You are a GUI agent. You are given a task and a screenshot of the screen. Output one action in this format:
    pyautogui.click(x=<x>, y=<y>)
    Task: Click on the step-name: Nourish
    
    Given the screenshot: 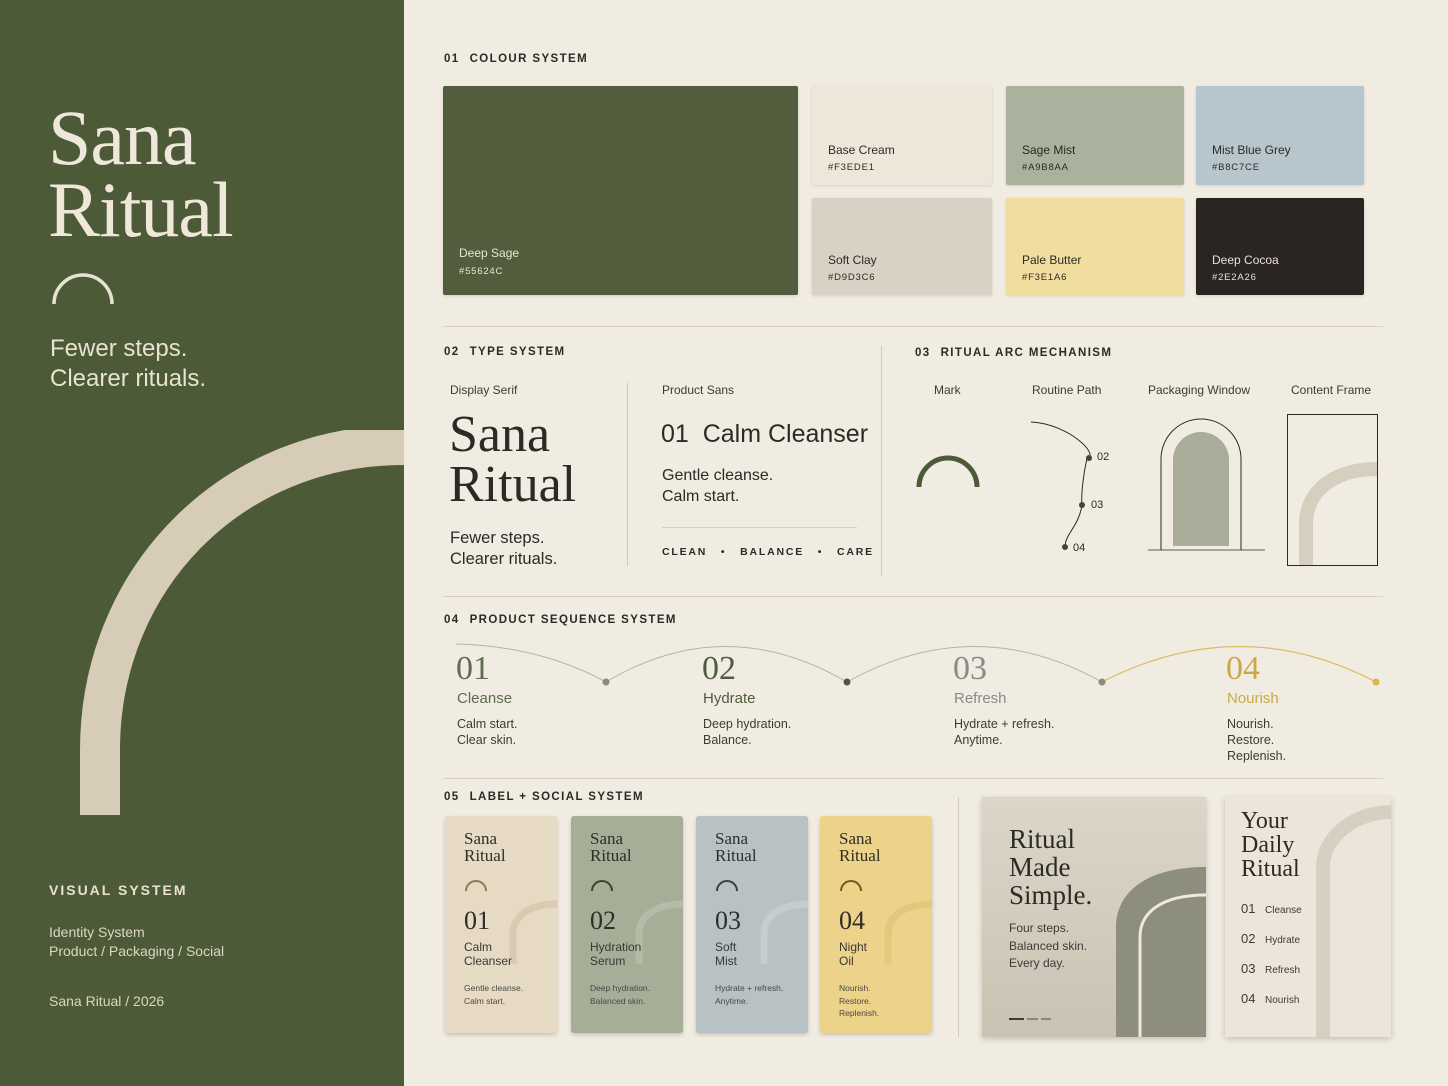 What is the action you would take?
    pyautogui.click(x=1253, y=698)
    